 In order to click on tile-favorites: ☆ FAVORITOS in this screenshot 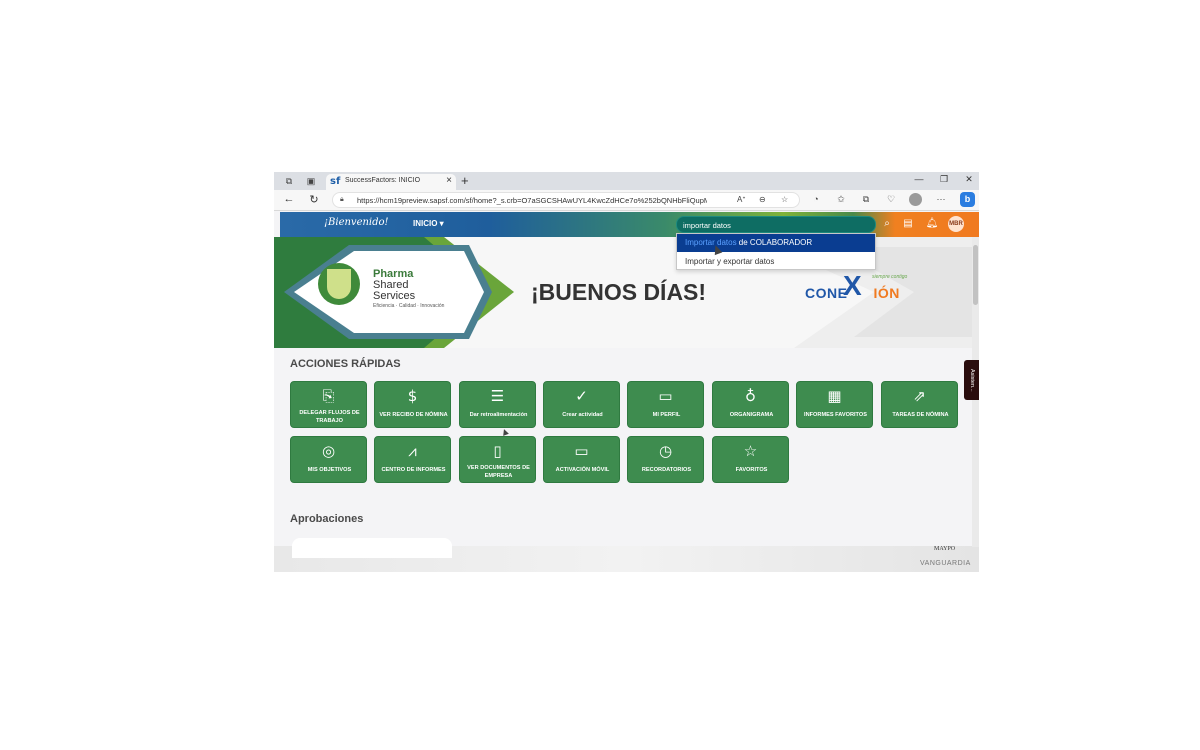, I will do `click(750, 459)`.